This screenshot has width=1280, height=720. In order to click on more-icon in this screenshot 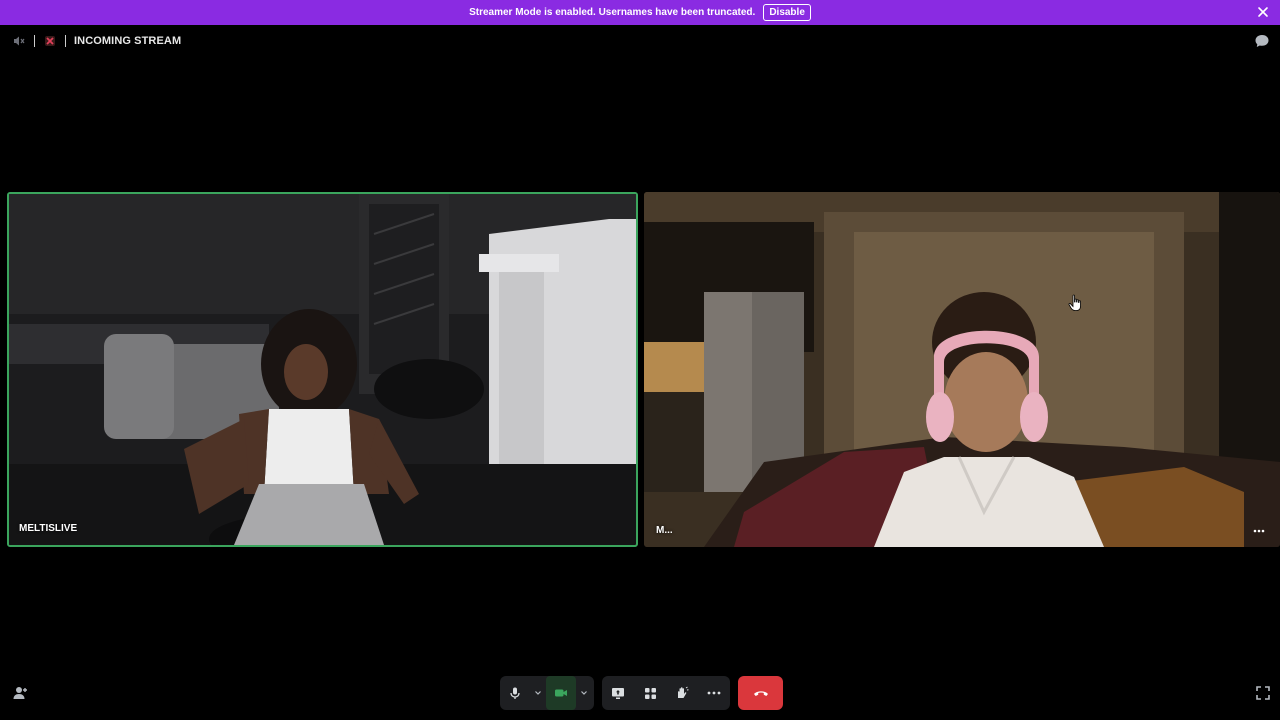, I will do `click(714, 693)`.